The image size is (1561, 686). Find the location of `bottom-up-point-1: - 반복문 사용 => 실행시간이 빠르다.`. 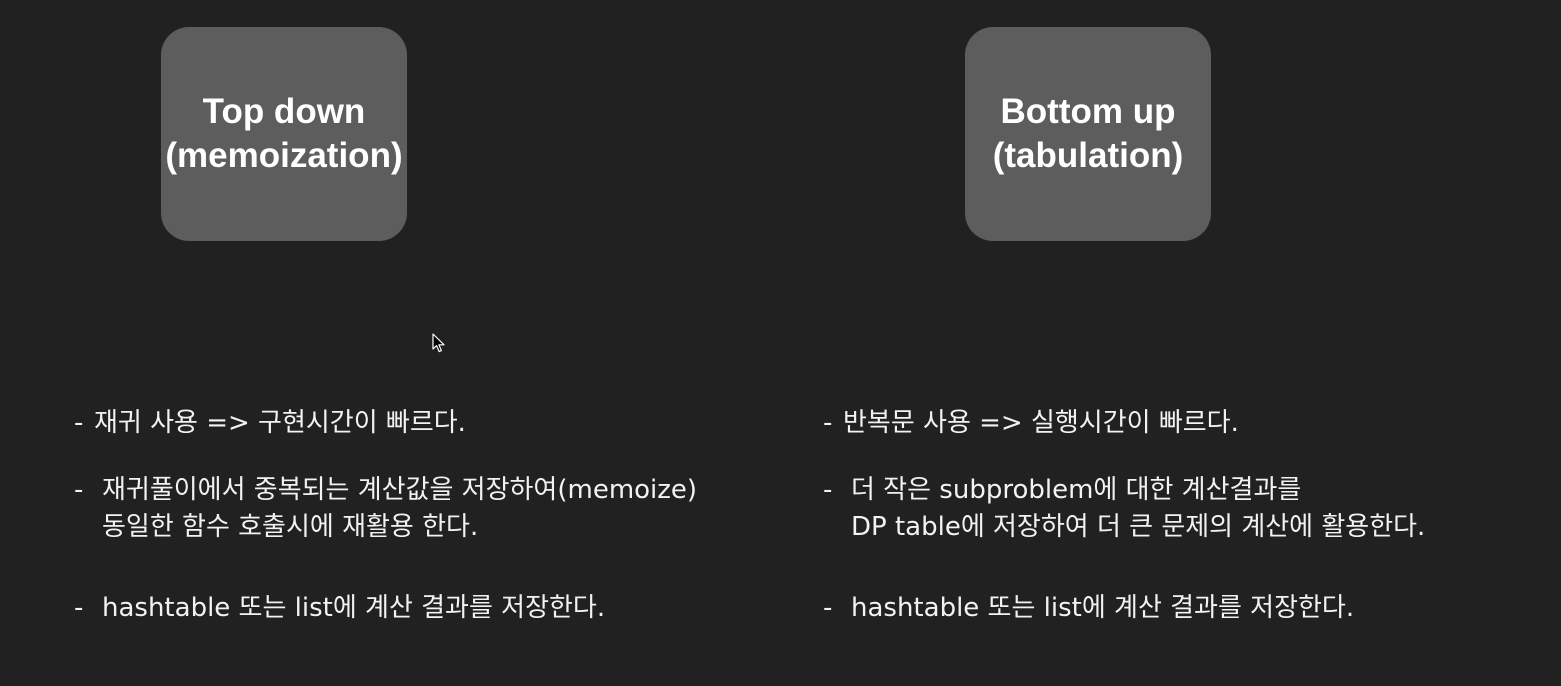

bottom-up-point-1: - 반복문 사용 => 실행시간이 빠르다. is located at coordinates (1031, 423).